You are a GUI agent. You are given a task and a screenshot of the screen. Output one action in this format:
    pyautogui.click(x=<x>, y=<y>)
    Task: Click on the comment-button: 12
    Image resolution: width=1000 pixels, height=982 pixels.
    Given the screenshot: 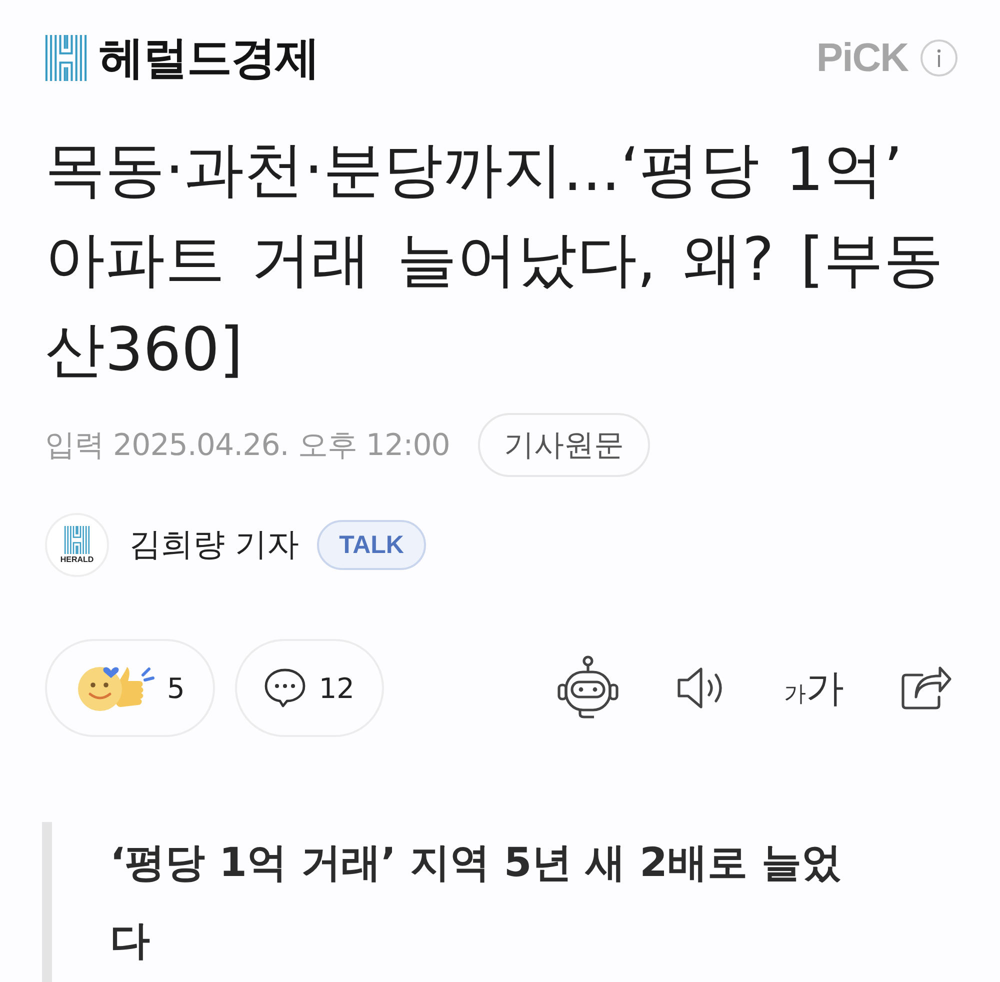 What is the action you would take?
    pyautogui.click(x=309, y=688)
    